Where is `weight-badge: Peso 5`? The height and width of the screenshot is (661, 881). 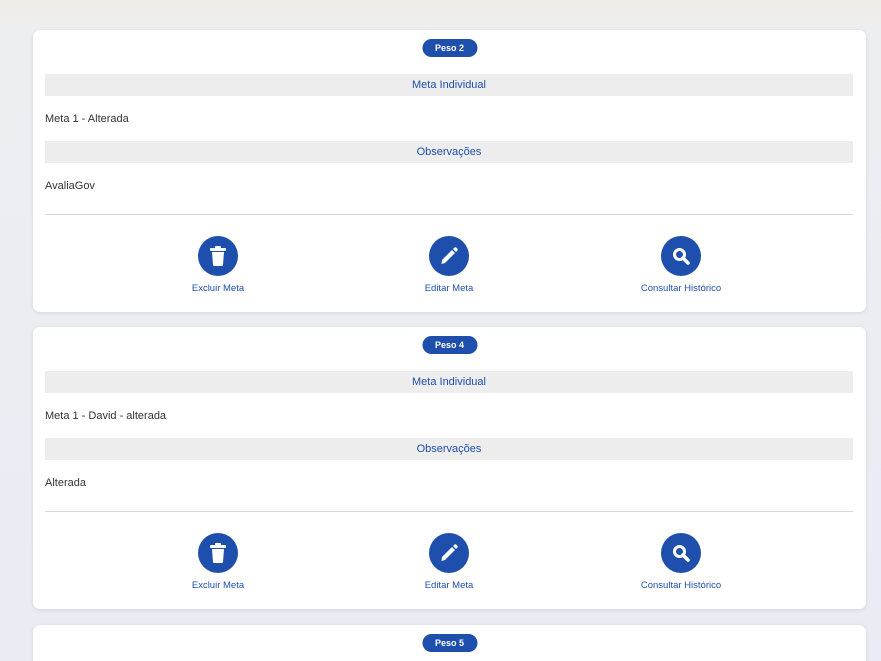
weight-badge: Peso 5 is located at coordinates (449, 643).